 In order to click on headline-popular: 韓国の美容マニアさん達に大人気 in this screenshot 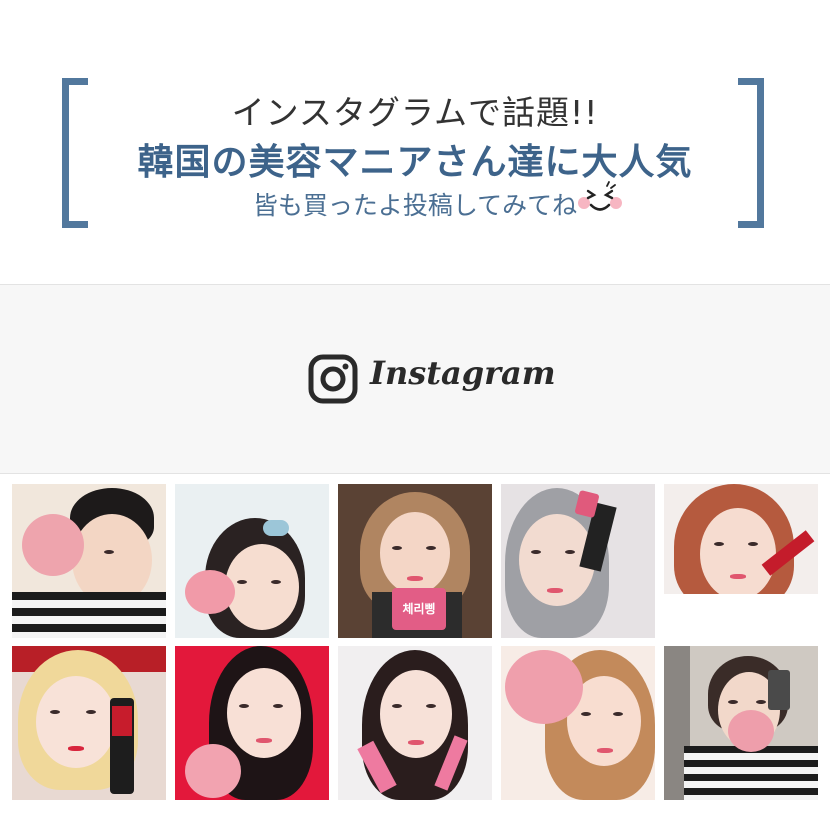, I will do `click(415, 162)`.